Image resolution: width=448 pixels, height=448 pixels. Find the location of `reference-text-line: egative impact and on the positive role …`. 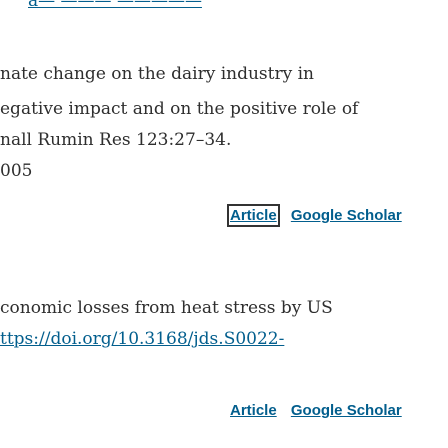

reference-text-line: egative impact and on the positive role … is located at coordinates (179, 109).